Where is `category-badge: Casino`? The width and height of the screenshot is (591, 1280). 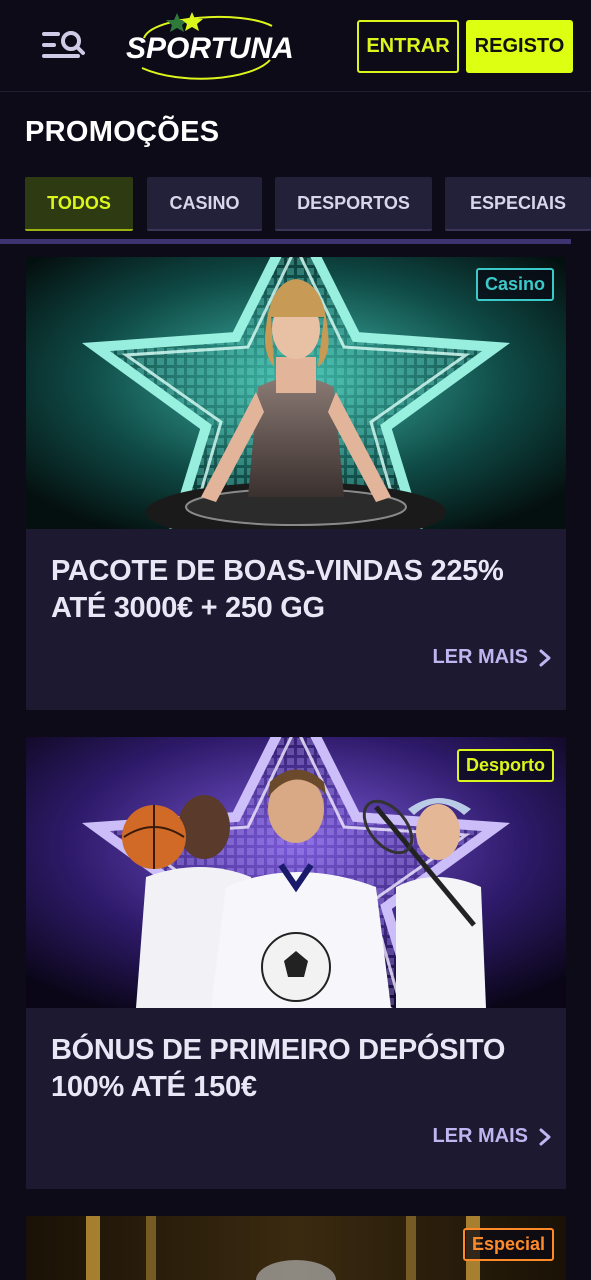
category-badge: Casino is located at coordinates (514, 284).